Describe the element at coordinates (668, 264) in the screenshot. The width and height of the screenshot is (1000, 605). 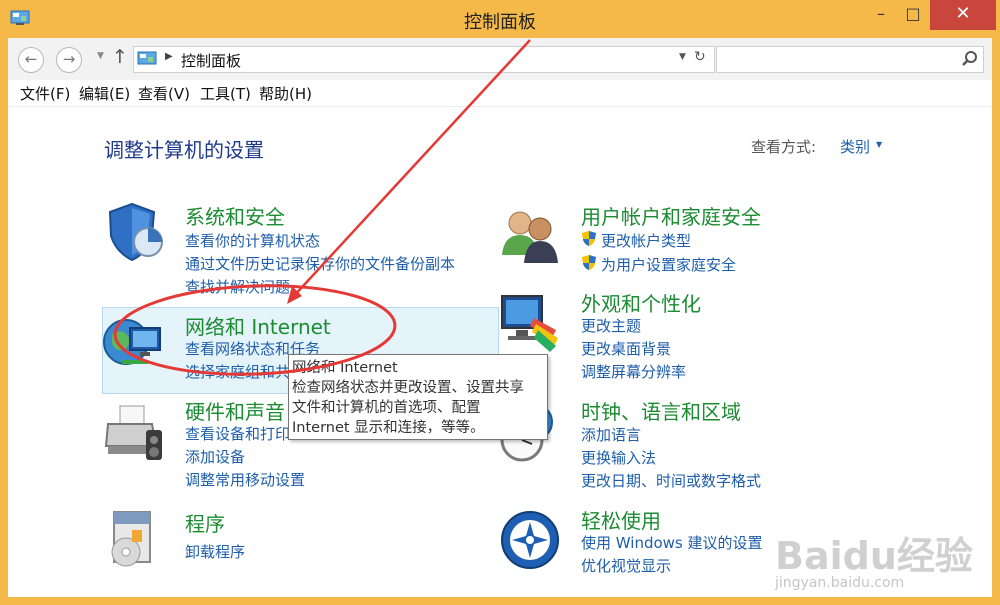
I see `link-family-safety: 为用户设置家庭安全` at that location.